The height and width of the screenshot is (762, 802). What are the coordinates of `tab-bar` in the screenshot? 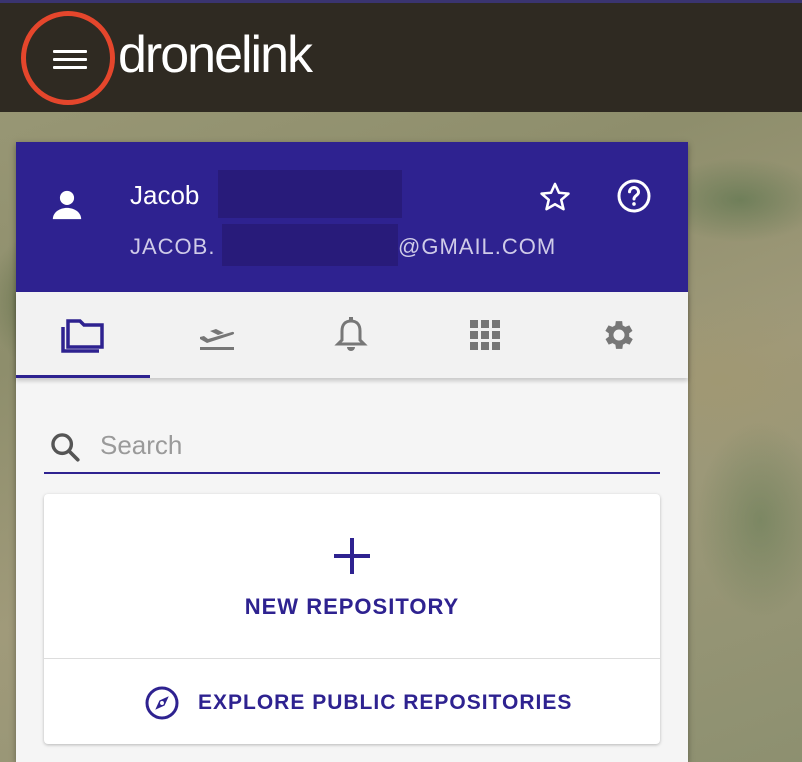 It's located at (352, 335).